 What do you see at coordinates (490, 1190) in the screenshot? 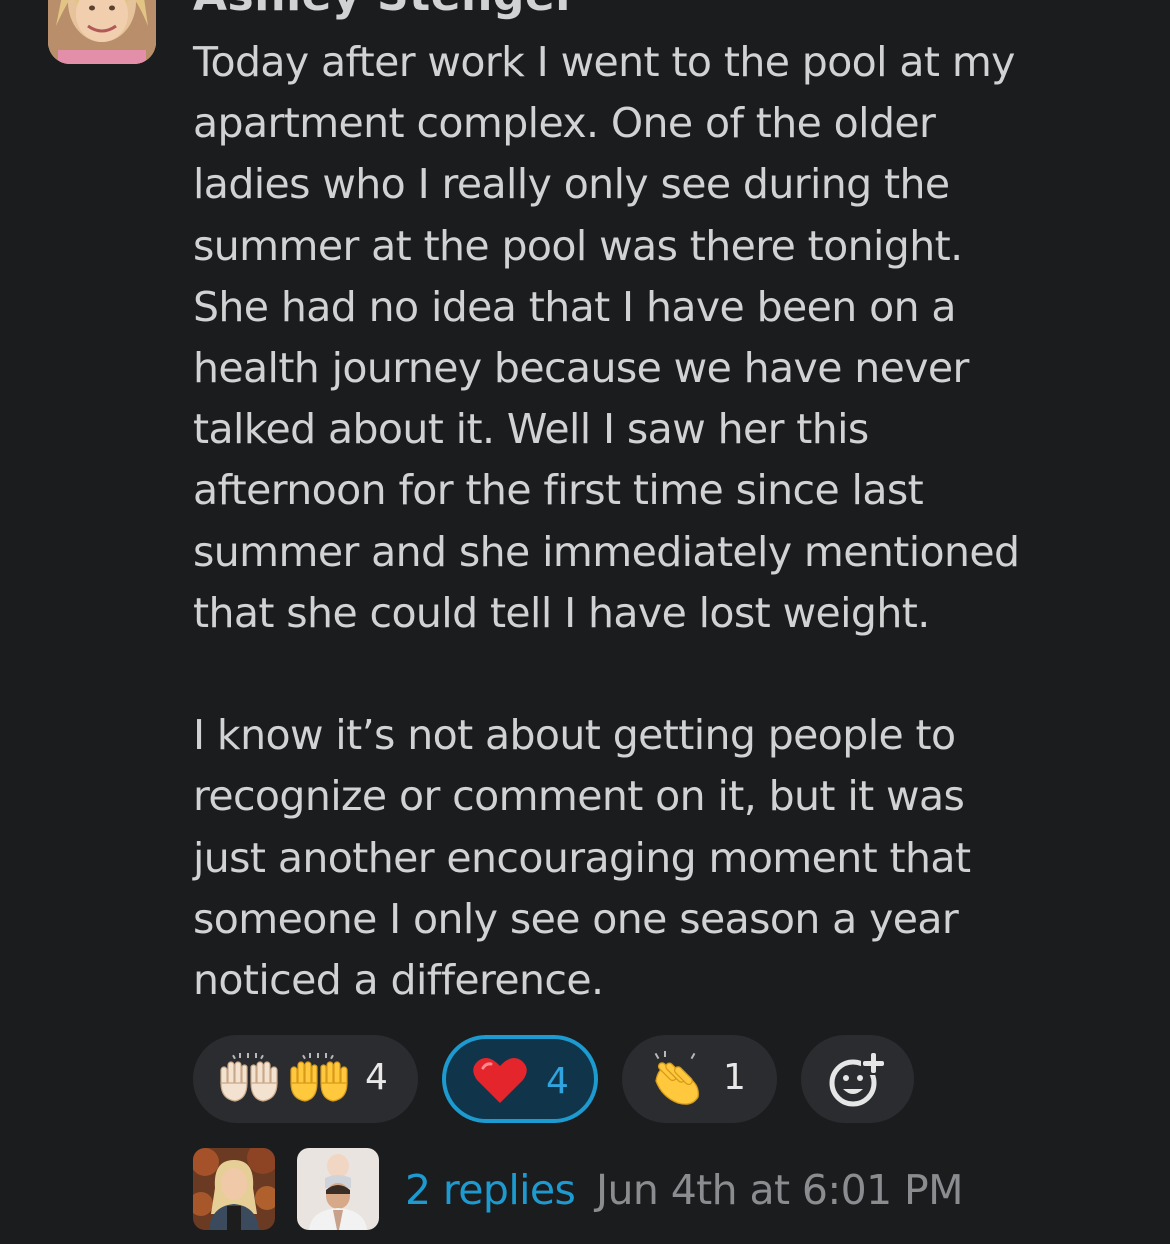
I see `replies-link: 2 replies` at bounding box center [490, 1190].